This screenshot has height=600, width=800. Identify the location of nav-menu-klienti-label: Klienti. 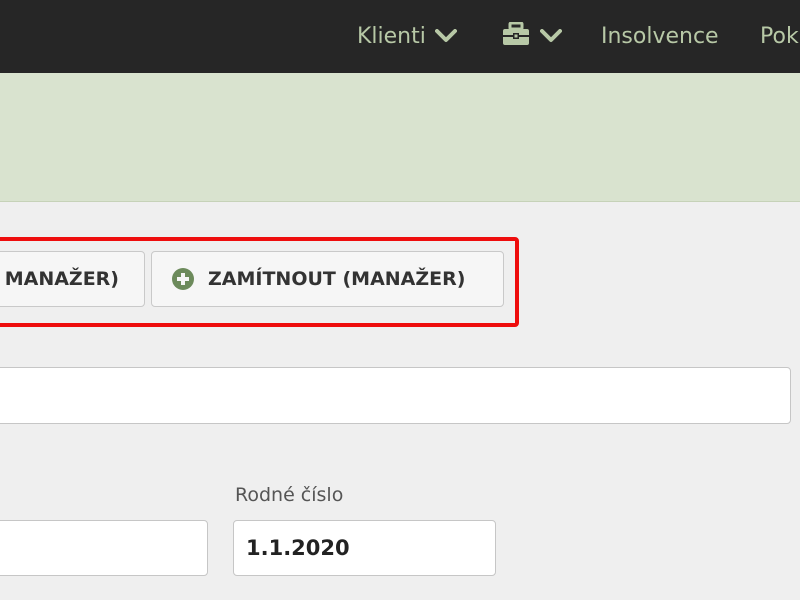
(391, 36).